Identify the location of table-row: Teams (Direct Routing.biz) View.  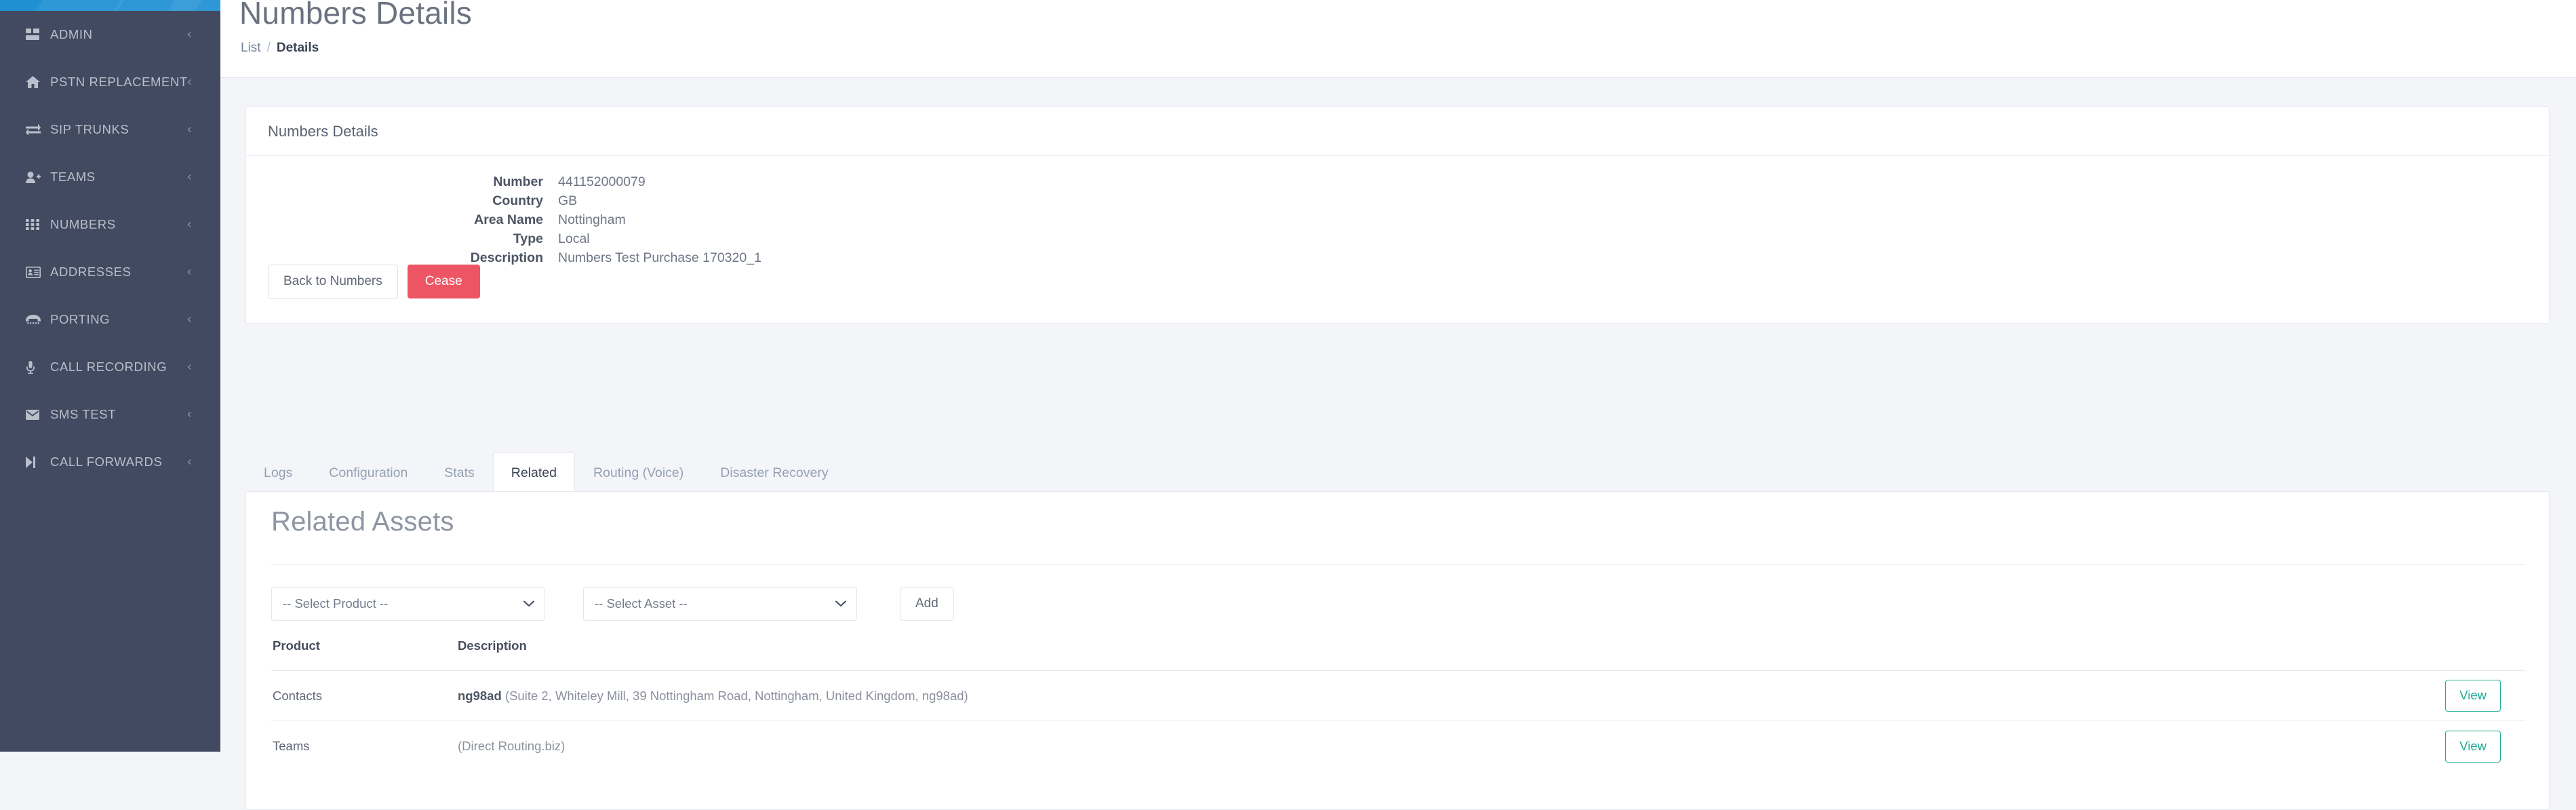
(1398, 746).